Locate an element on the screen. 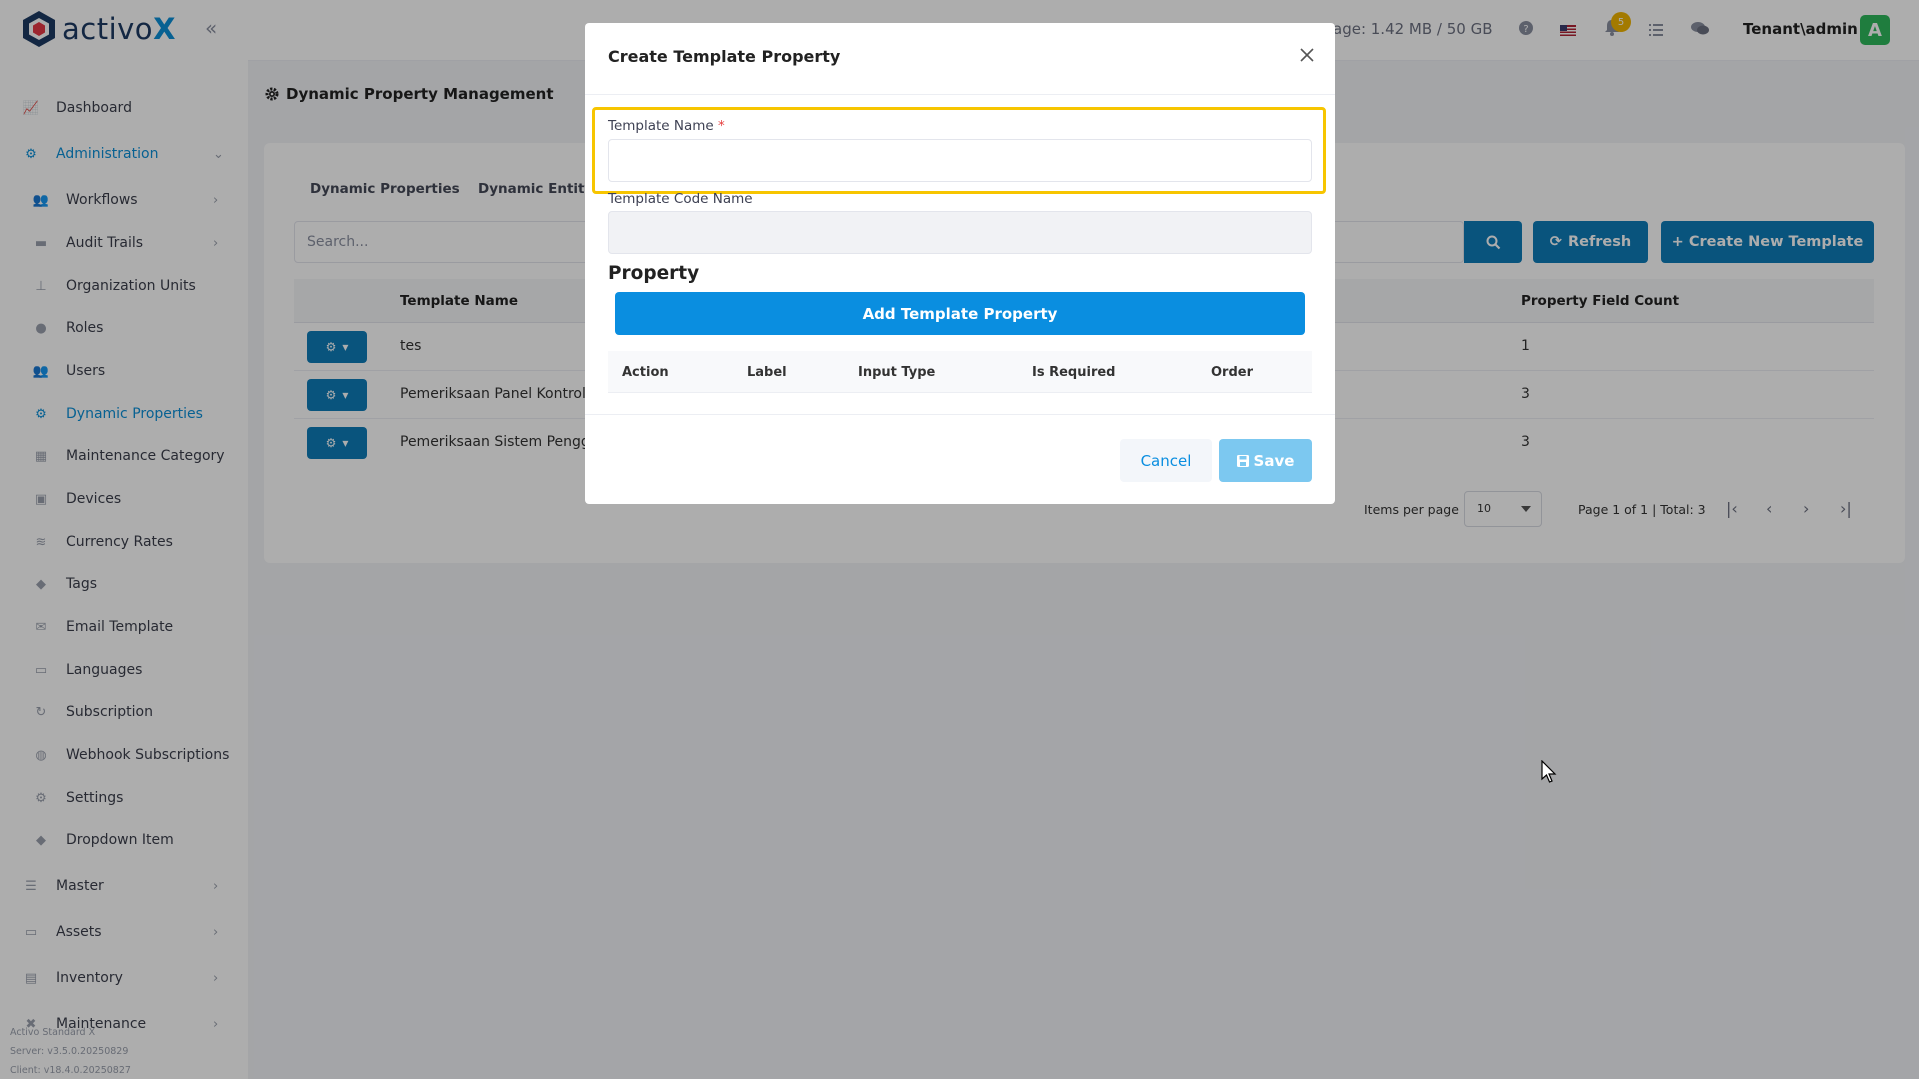 The width and height of the screenshot is (1919, 1079). template-name-input is located at coordinates (960, 160).